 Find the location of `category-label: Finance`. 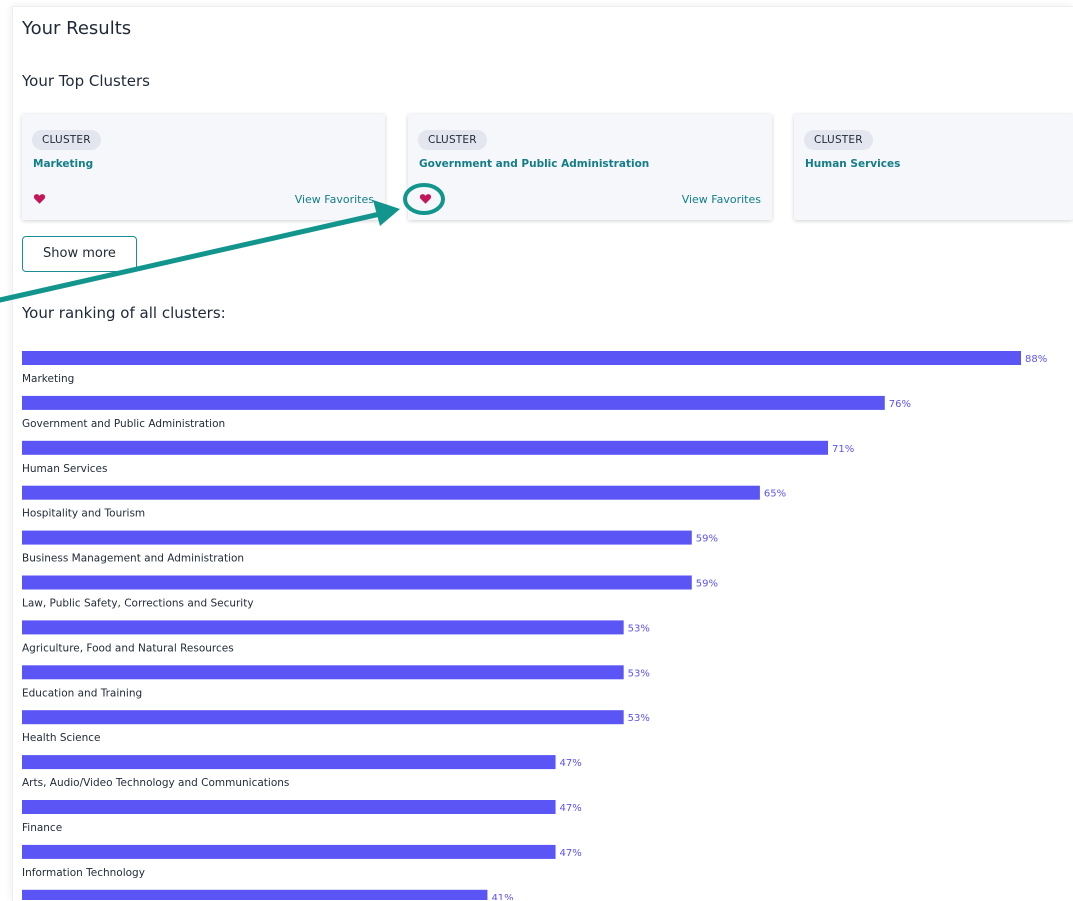

category-label: Finance is located at coordinates (42, 828).